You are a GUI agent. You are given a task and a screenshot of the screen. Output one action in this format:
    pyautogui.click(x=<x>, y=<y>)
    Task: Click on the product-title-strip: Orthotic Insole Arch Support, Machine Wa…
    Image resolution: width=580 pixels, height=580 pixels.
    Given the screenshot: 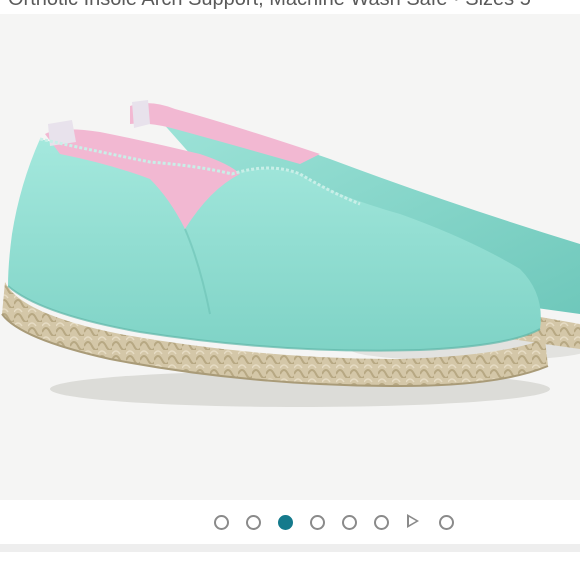 What is the action you would take?
    pyautogui.click(x=290, y=7)
    